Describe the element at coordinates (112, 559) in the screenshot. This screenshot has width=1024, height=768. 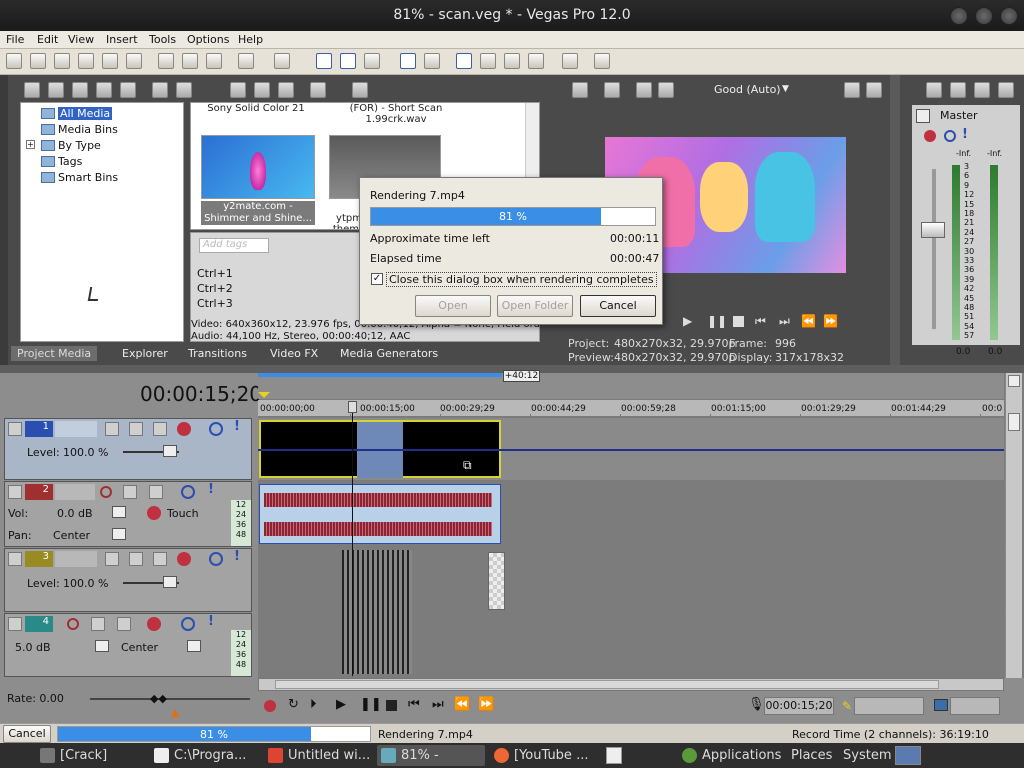
I see `compositing-icon` at that location.